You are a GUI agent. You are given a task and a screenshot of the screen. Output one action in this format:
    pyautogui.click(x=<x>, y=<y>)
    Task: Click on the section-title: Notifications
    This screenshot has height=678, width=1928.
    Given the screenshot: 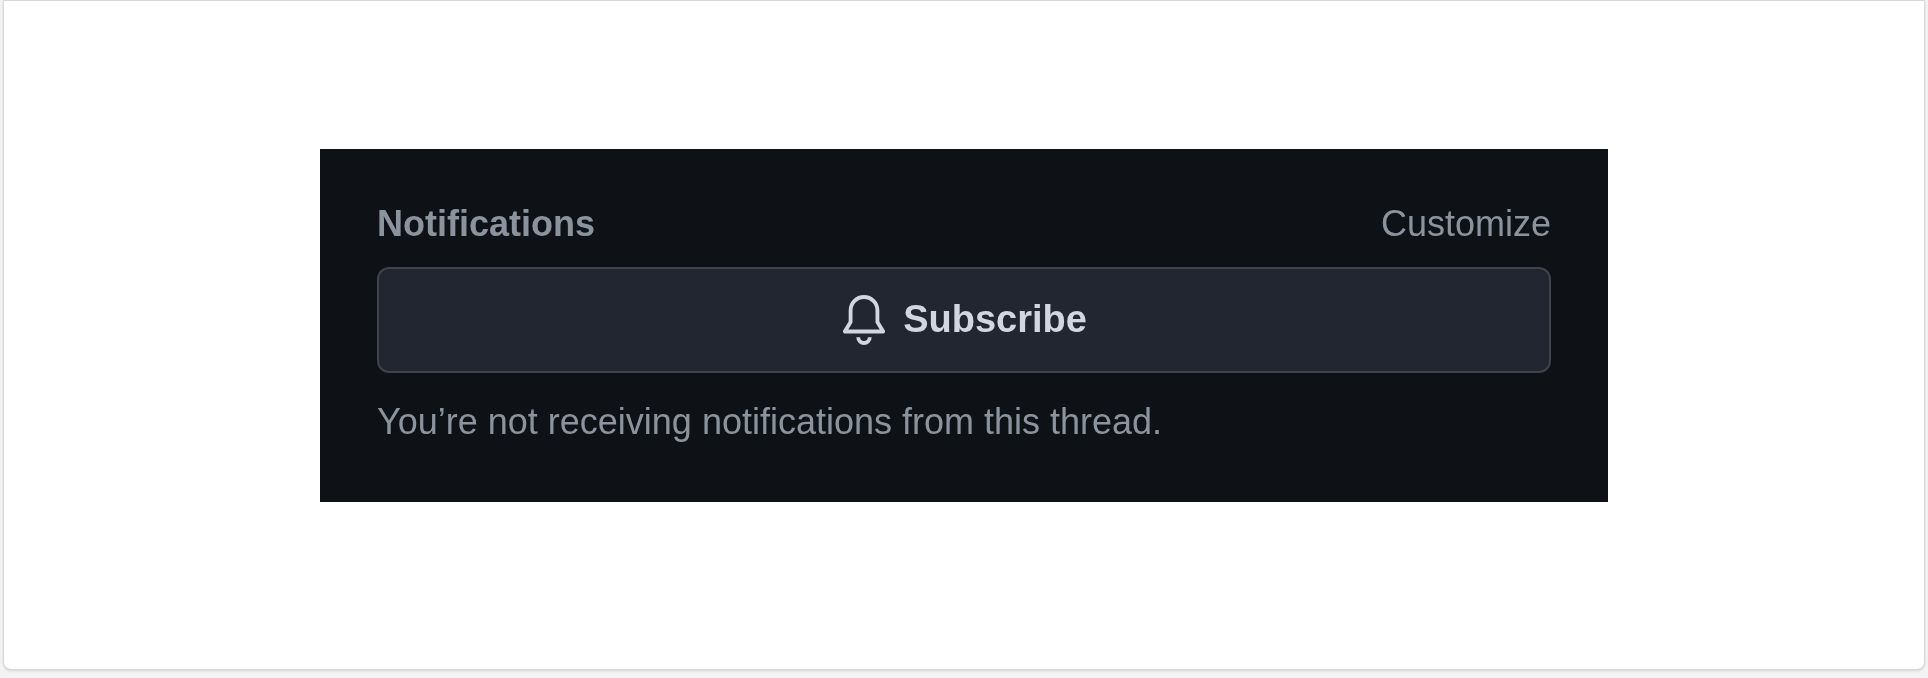 What is the action you would take?
    pyautogui.click(x=486, y=223)
    